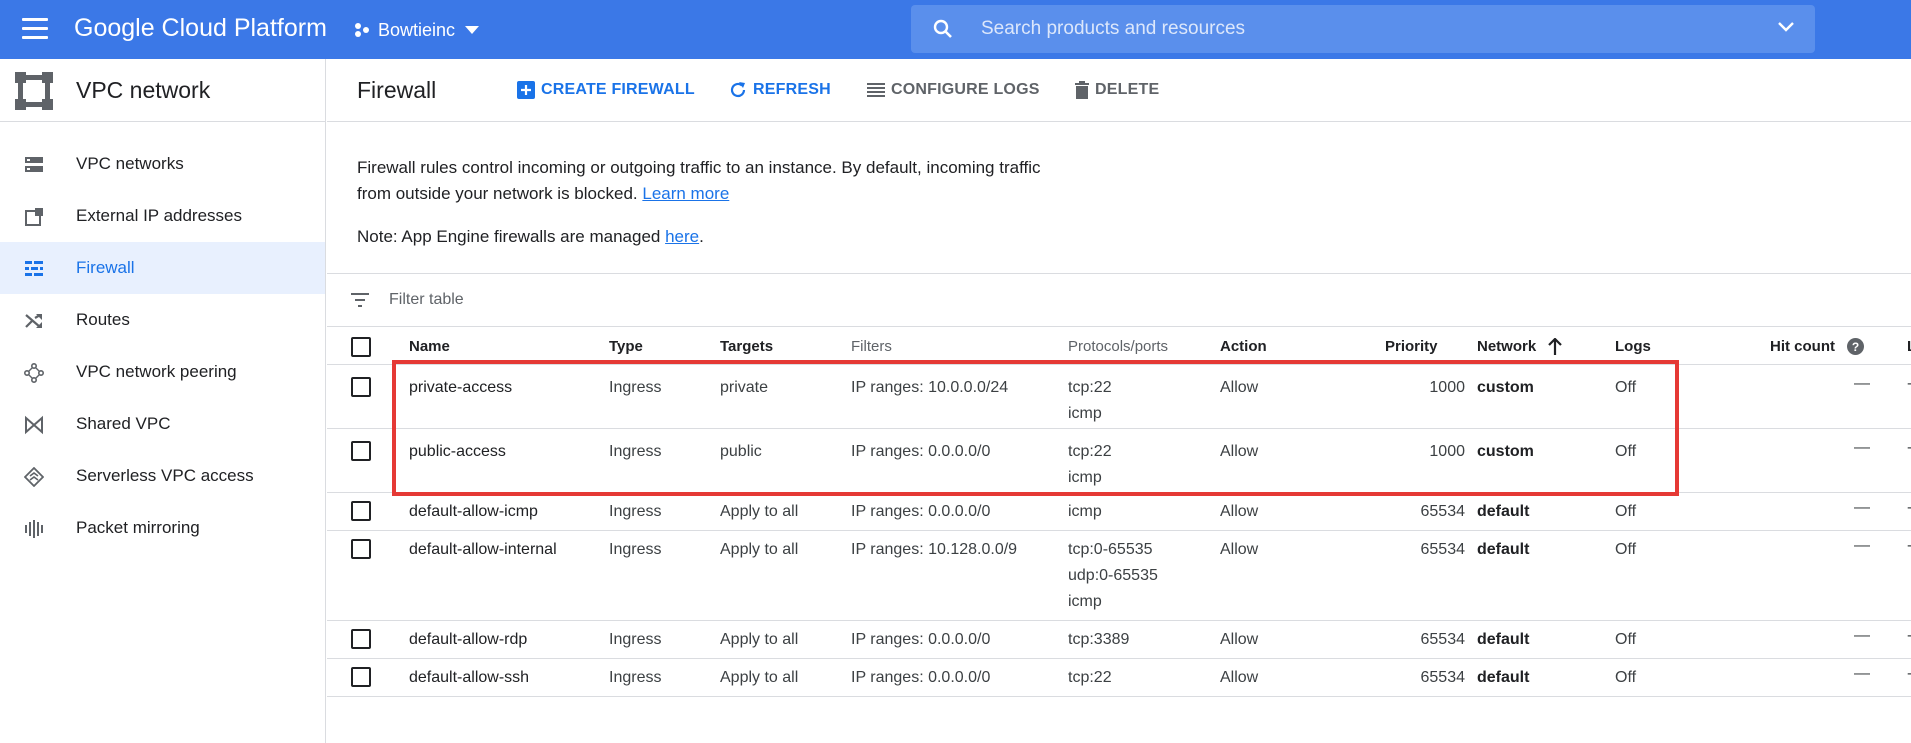 This screenshot has height=743, width=1911. Describe the element at coordinates (1555, 346) in the screenshot. I see `sort-ascending-icon` at that location.